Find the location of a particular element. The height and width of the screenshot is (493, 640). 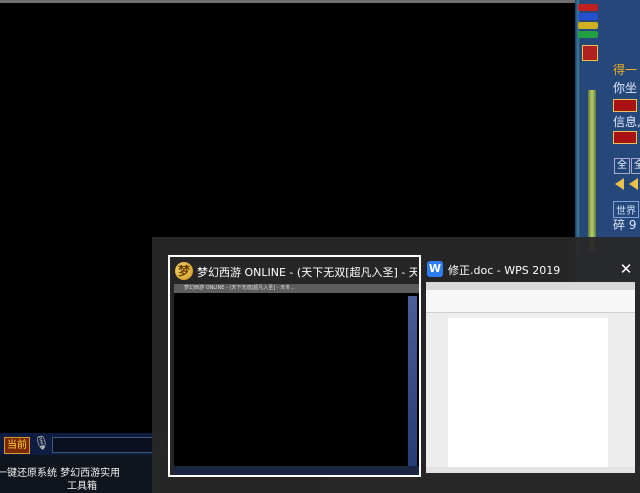

panel-scroll-track is located at coordinates (592, 170).